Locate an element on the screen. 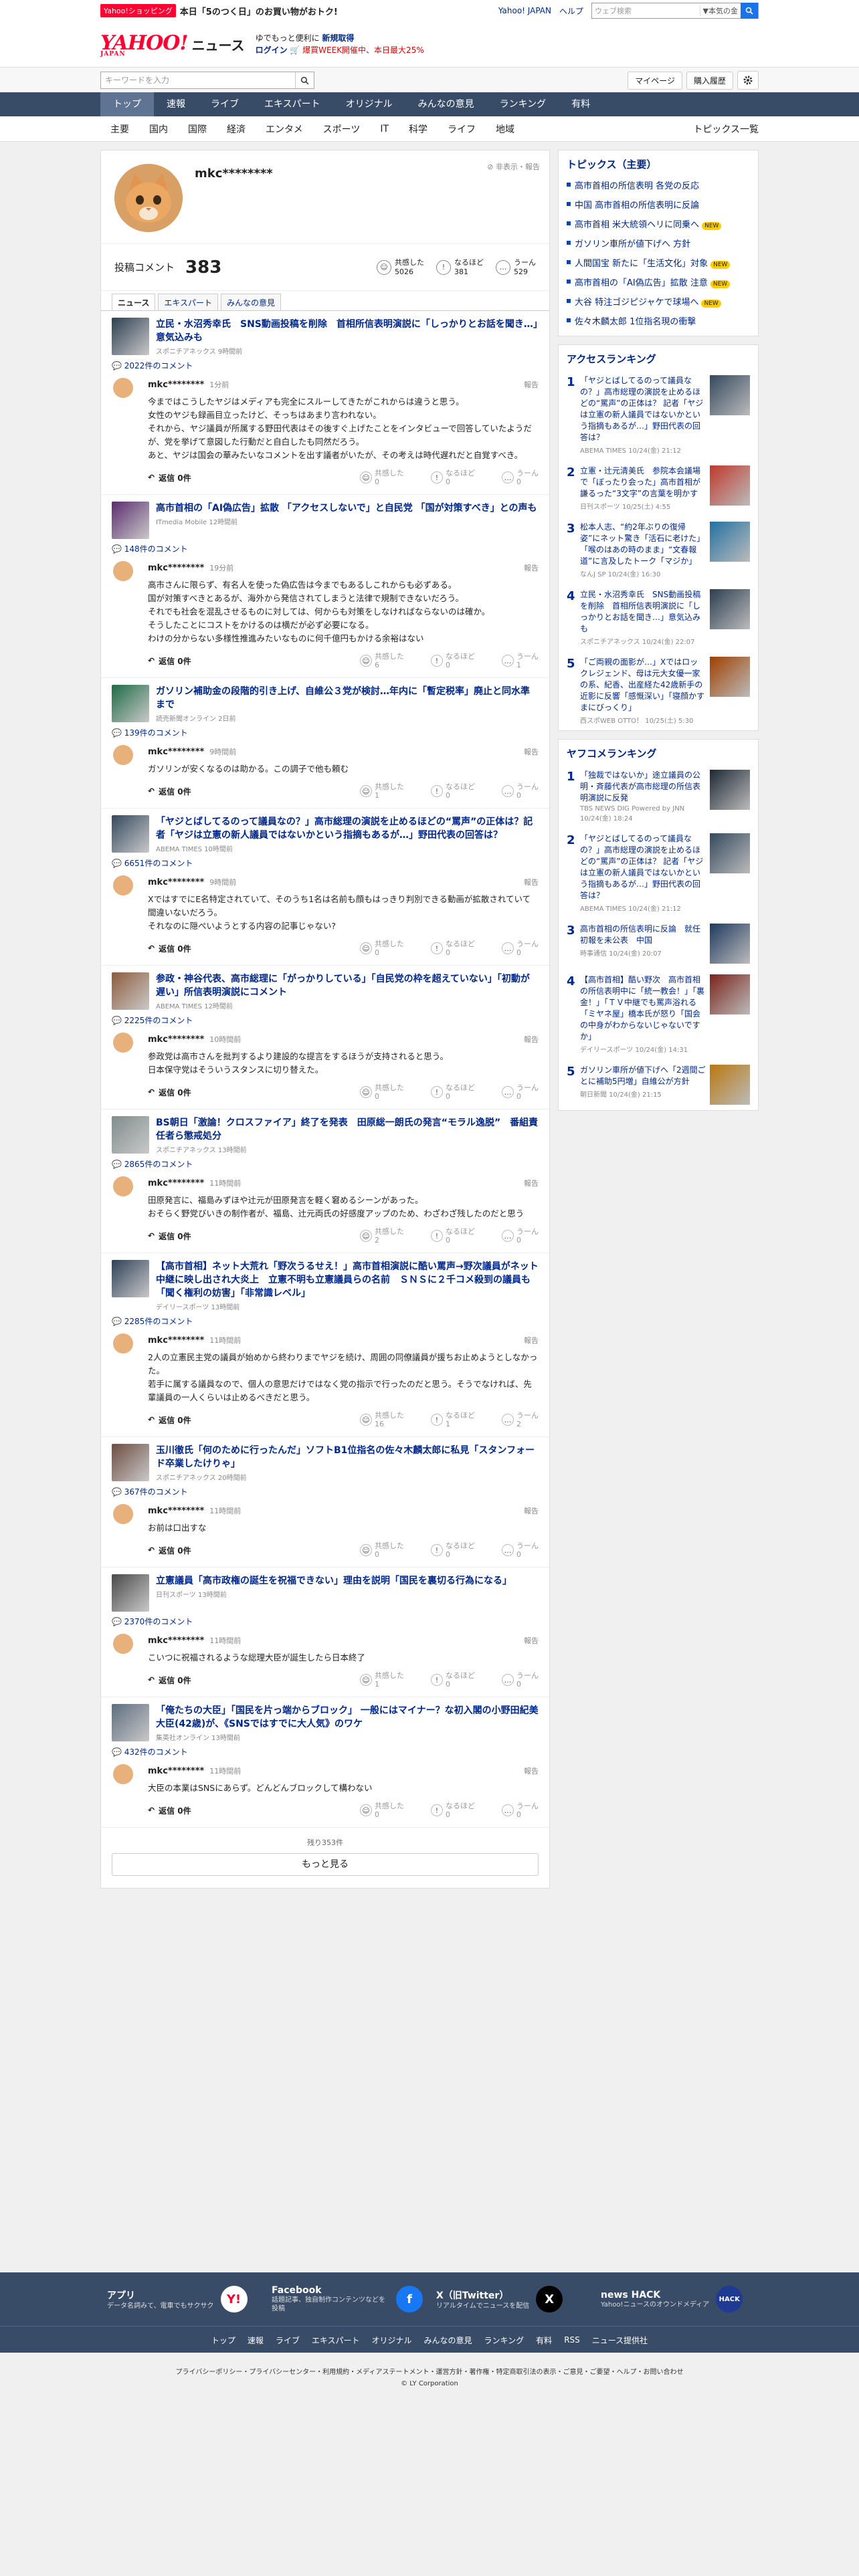 The image size is (859, 2576). comment-count-link: 💬 2225件のコメント is located at coordinates (325, 1020).